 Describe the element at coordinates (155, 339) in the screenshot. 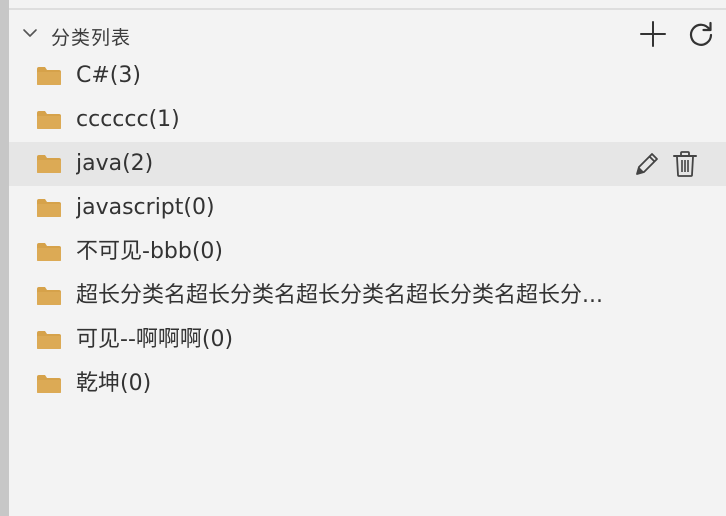

I see `category-label: 可见--啊啊啊(0)` at that location.